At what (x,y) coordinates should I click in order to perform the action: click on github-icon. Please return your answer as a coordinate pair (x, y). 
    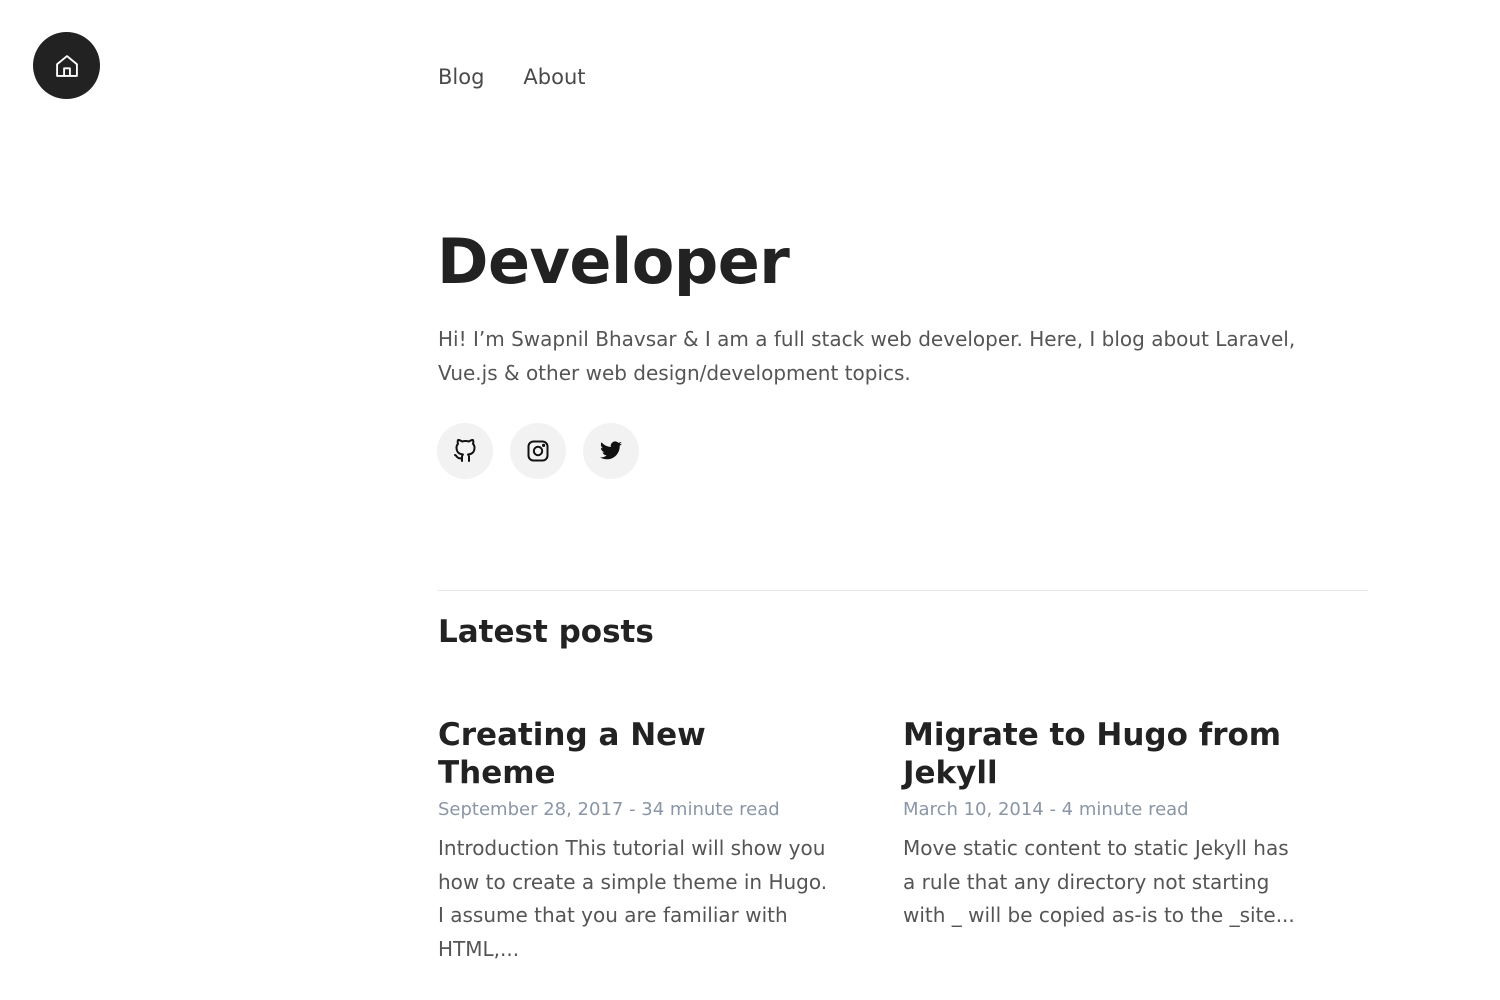
    Looking at the image, I should click on (465, 451).